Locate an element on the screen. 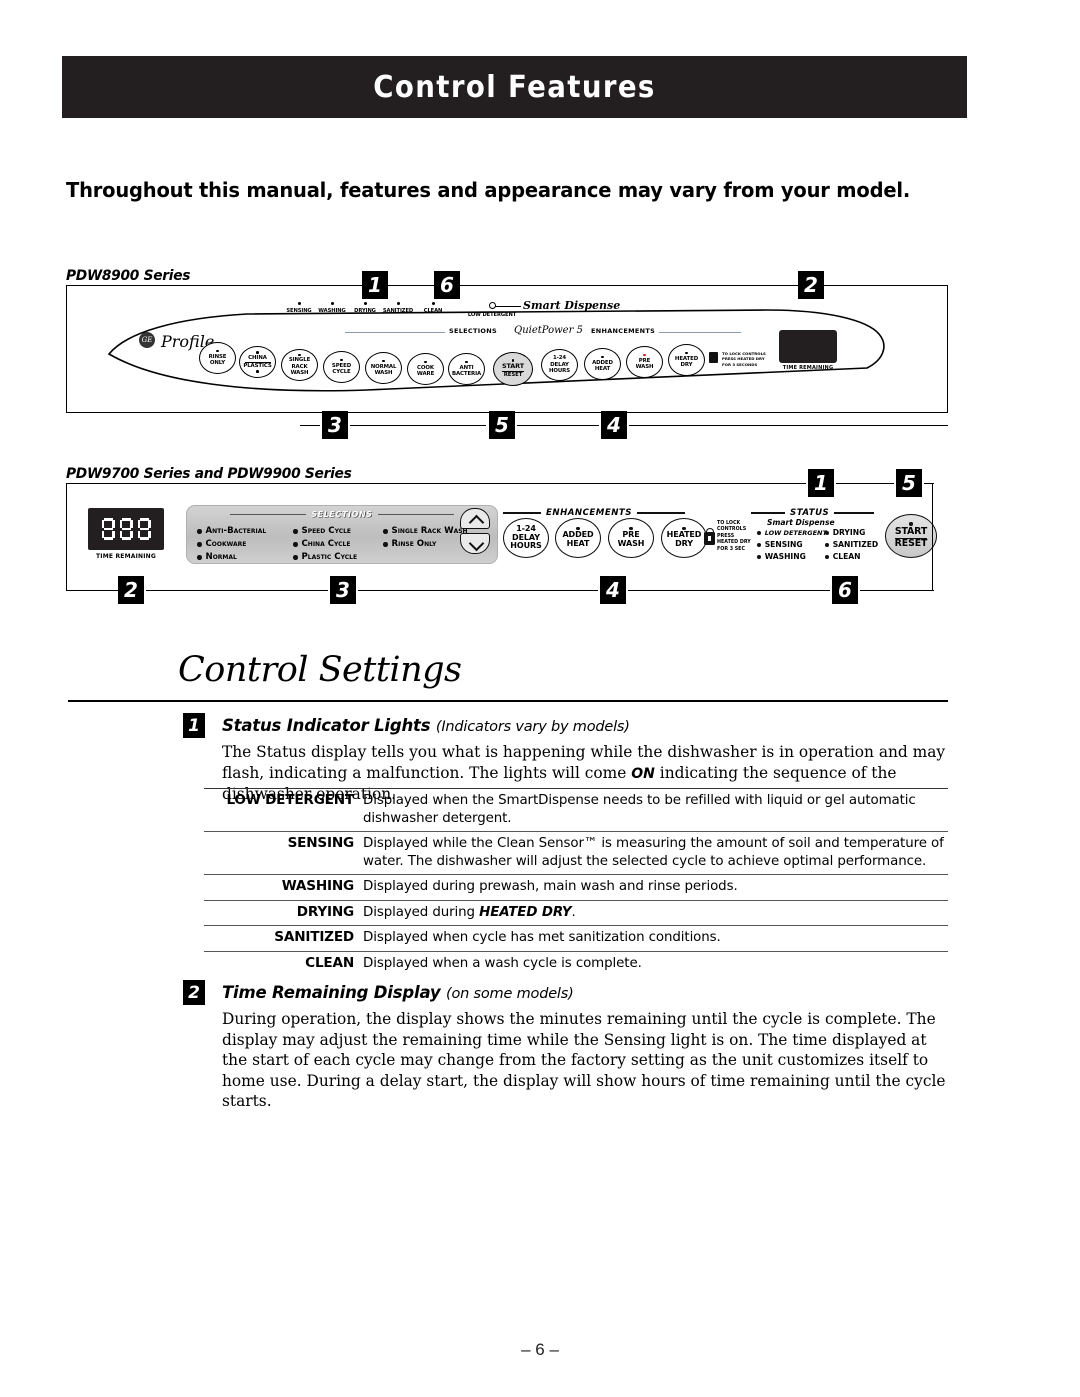 Image resolution: width=1080 pixels, height=1397 pixels. indicator-value-post: . is located at coordinates (573, 912).